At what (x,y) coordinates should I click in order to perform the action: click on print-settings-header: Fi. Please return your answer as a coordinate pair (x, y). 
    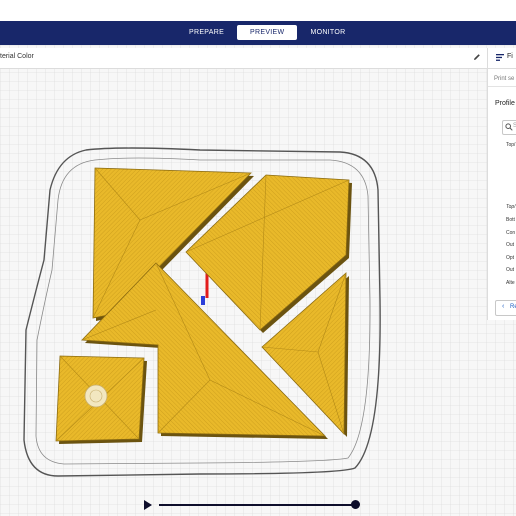
    Looking at the image, I should click on (502, 58).